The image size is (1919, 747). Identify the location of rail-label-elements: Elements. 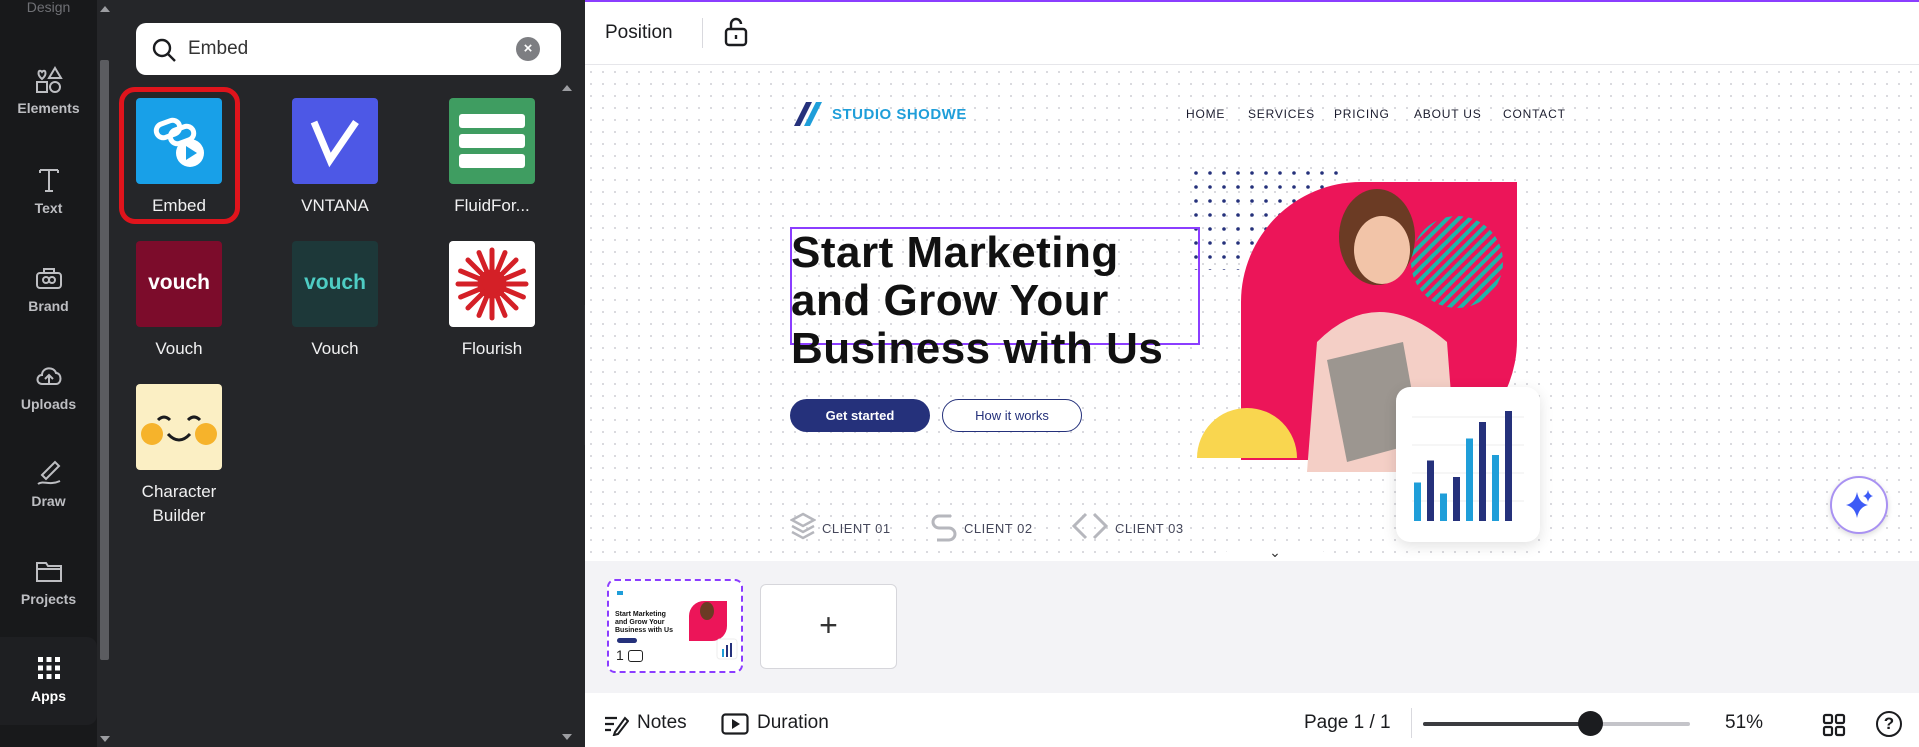
(48, 108).